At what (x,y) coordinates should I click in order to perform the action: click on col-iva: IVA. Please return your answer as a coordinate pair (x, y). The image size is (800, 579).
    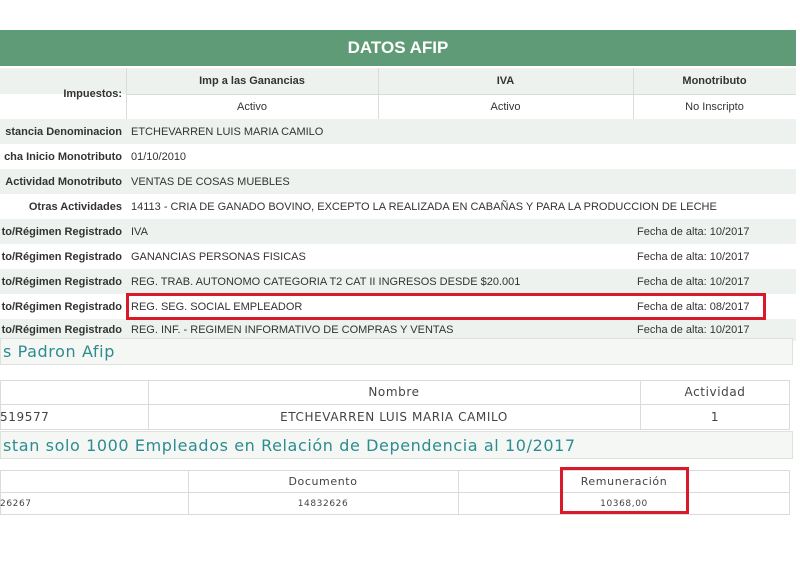
    Looking at the image, I should click on (505, 81).